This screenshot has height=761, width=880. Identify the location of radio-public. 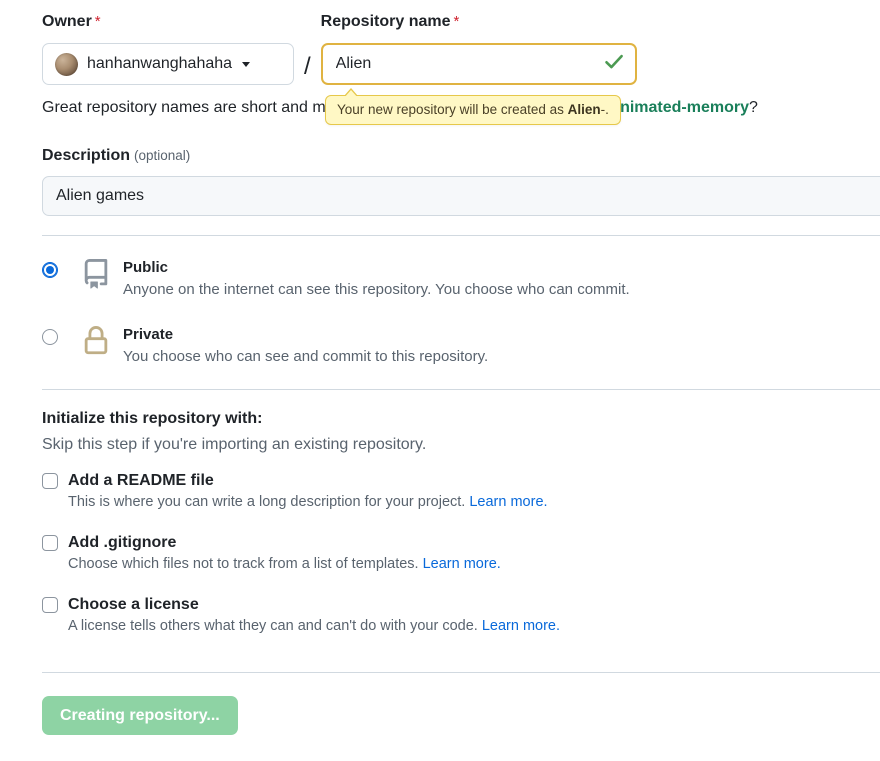
(50, 270).